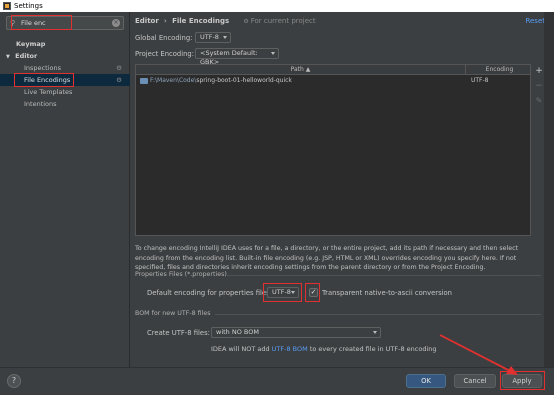 The image size is (554, 395). What do you see at coordinates (144, 81) in the screenshot?
I see `folder-icon` at bounding box center [144, 81].